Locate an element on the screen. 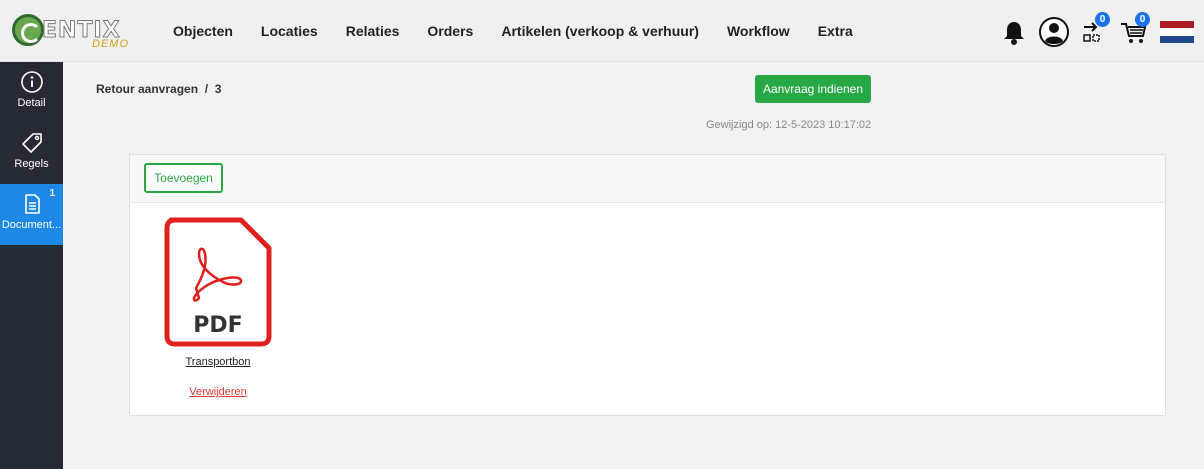 The image size is (1204, 469). document-count-badge: 1 is located at coordinates (52, 193).